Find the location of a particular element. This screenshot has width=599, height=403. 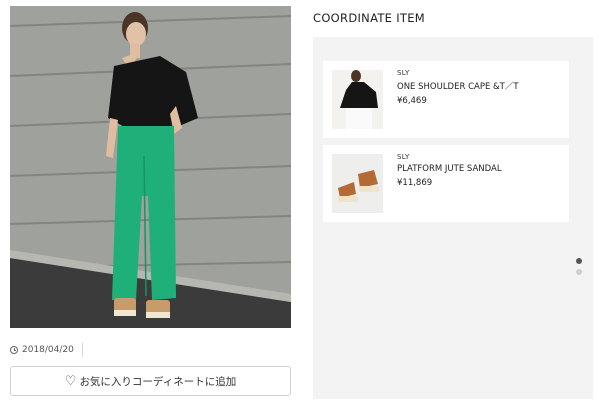

post-date-text: 2018/04/20 is located at coordinates (48, 350).